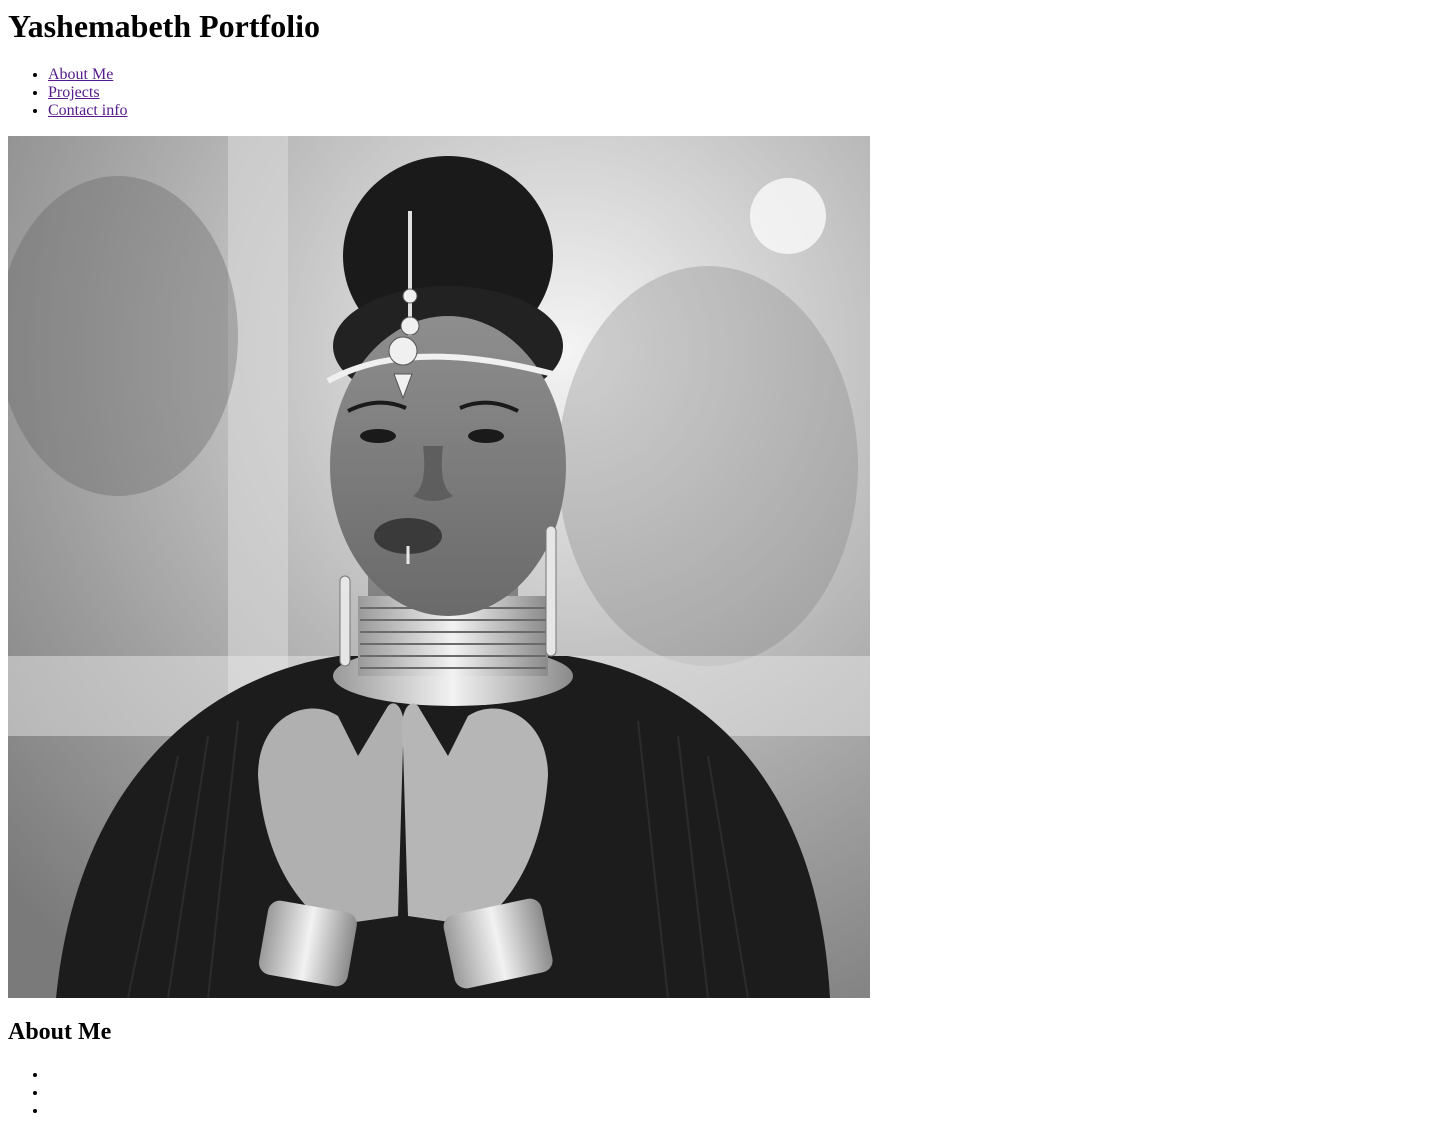  I want to click on nav-link-projects: Projects, so click(74, 92).